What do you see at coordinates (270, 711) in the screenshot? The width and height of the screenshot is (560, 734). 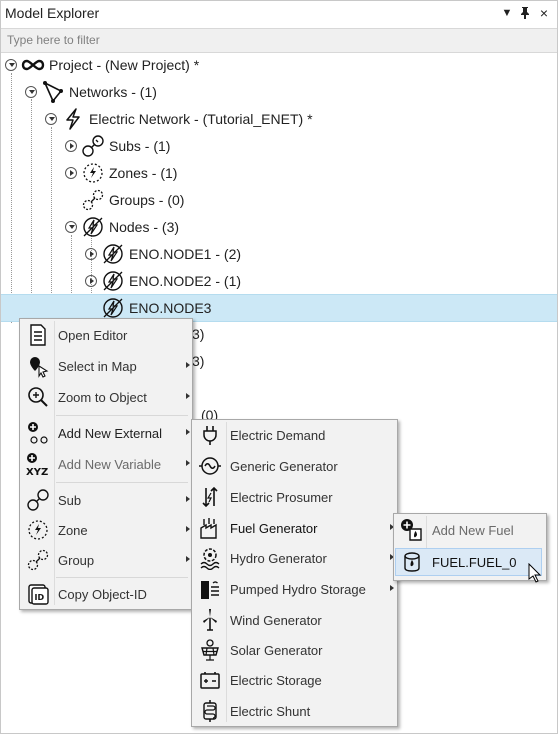 I see `menu-item-label: Electric Shunt` at bounding box center [270, 711].